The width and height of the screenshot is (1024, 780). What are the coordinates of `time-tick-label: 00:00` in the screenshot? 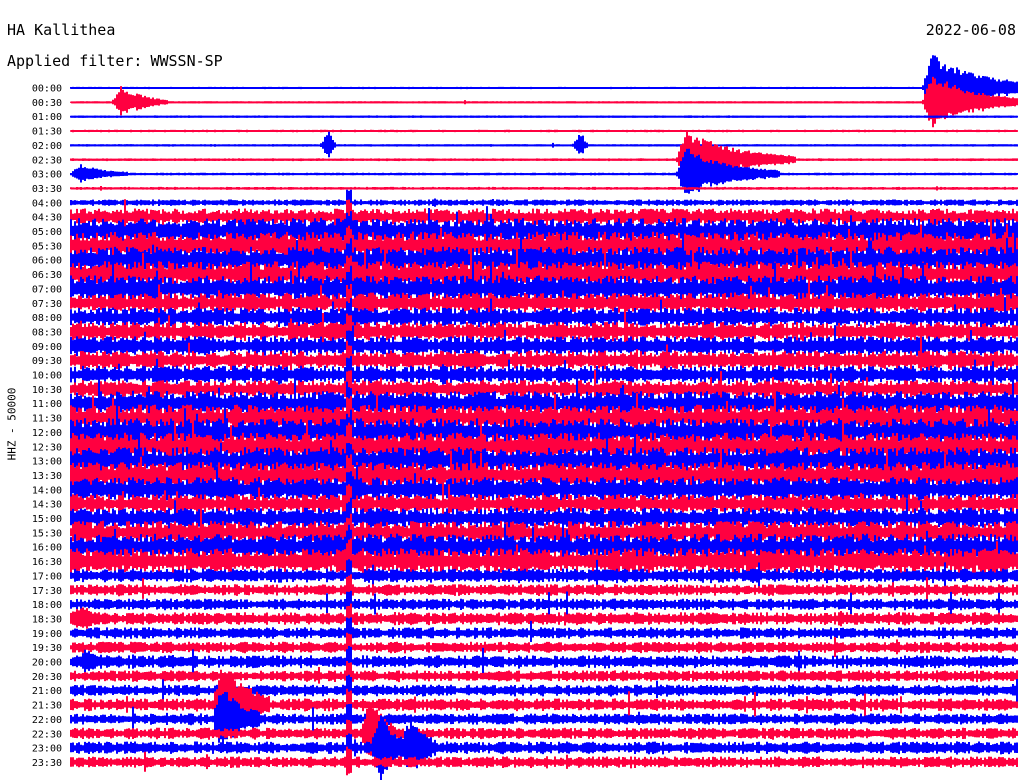 It's located at (47, 89).